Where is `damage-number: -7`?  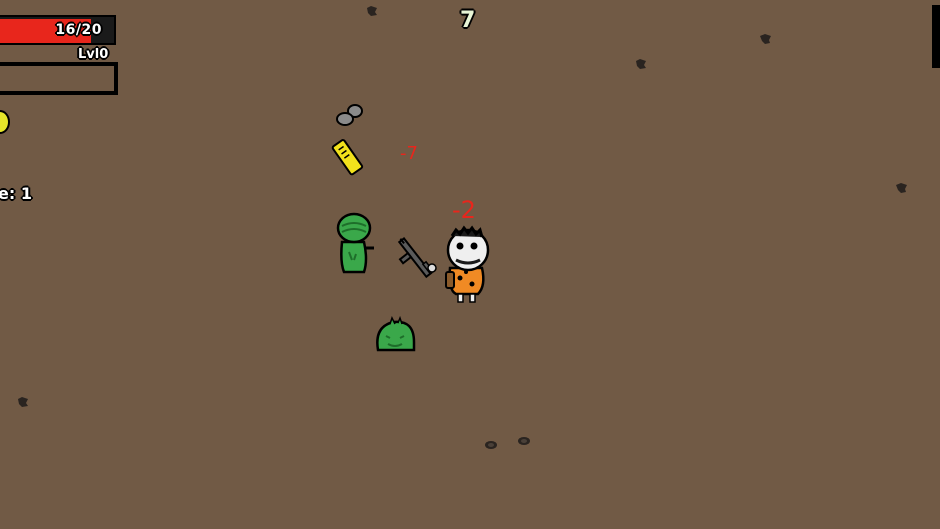 damage-number: -7 is located at coordinates (409, 153).